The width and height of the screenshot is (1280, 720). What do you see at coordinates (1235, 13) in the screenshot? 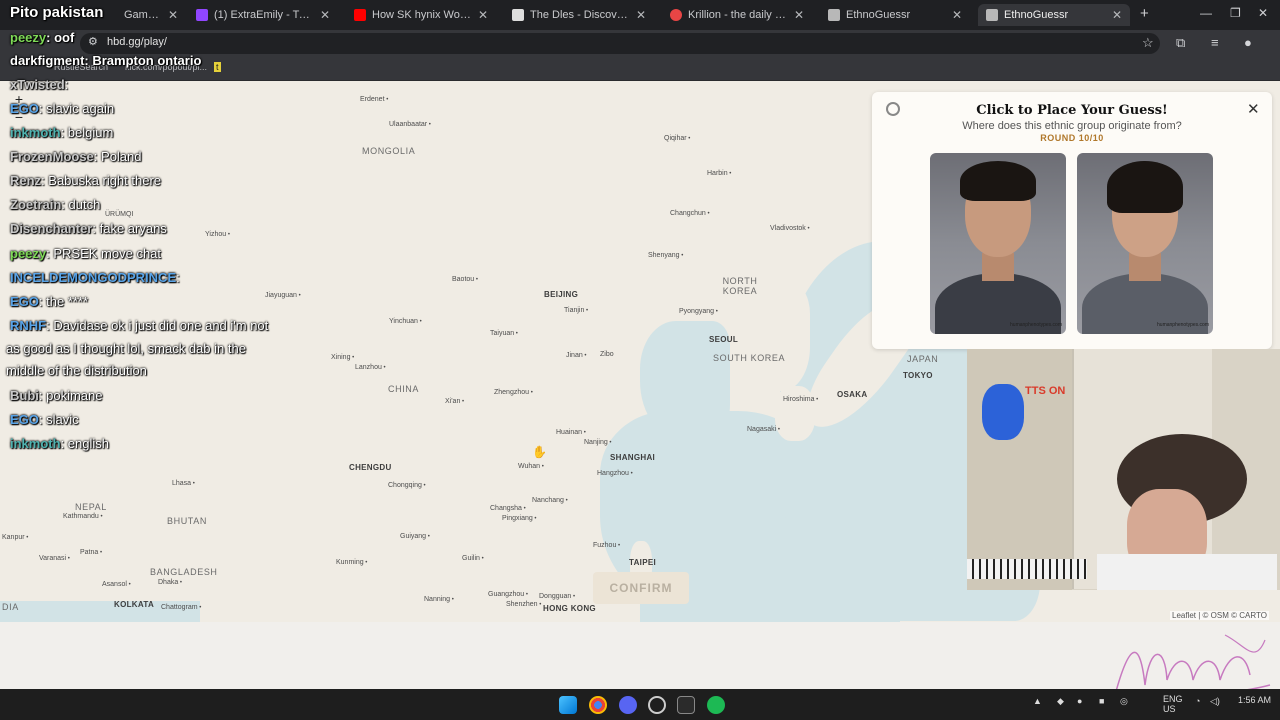
I see `restore-icon: ❐` at bounding box center [1235, 13].